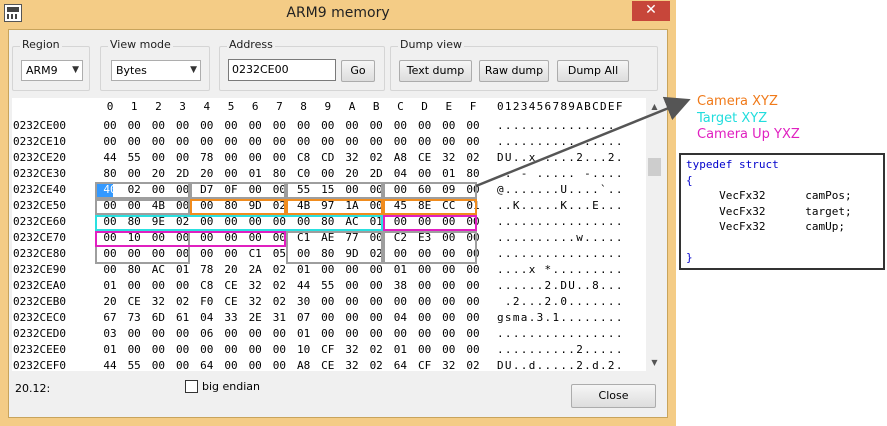  I want to click on code-keyword: {, so click(689, 180).